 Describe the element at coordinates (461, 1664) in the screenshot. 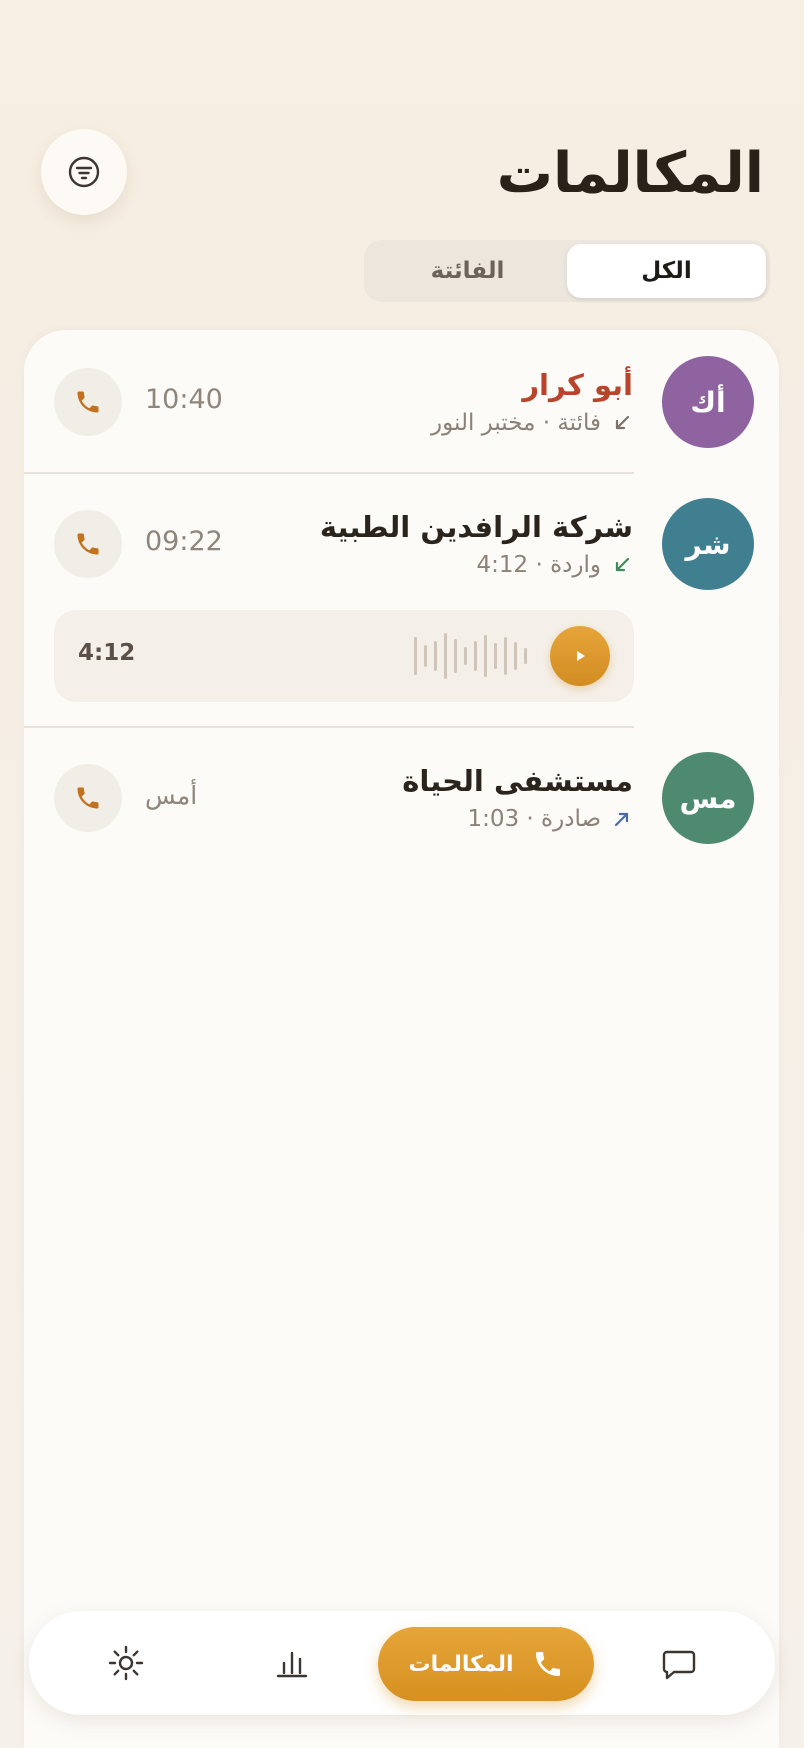

I see `nav-calls-label: المكالمات` at that location.